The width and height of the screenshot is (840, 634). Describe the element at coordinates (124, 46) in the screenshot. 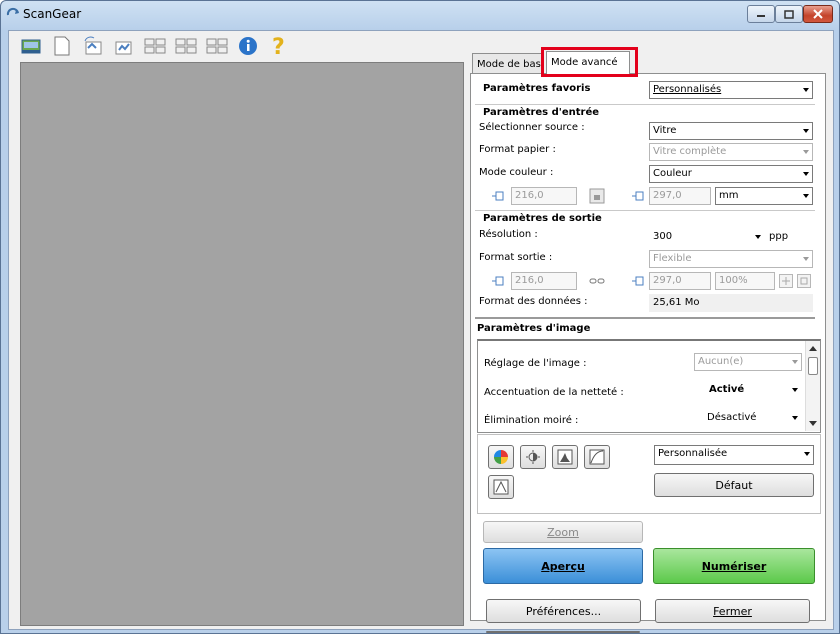

I see `rotate-right-button` at that location.